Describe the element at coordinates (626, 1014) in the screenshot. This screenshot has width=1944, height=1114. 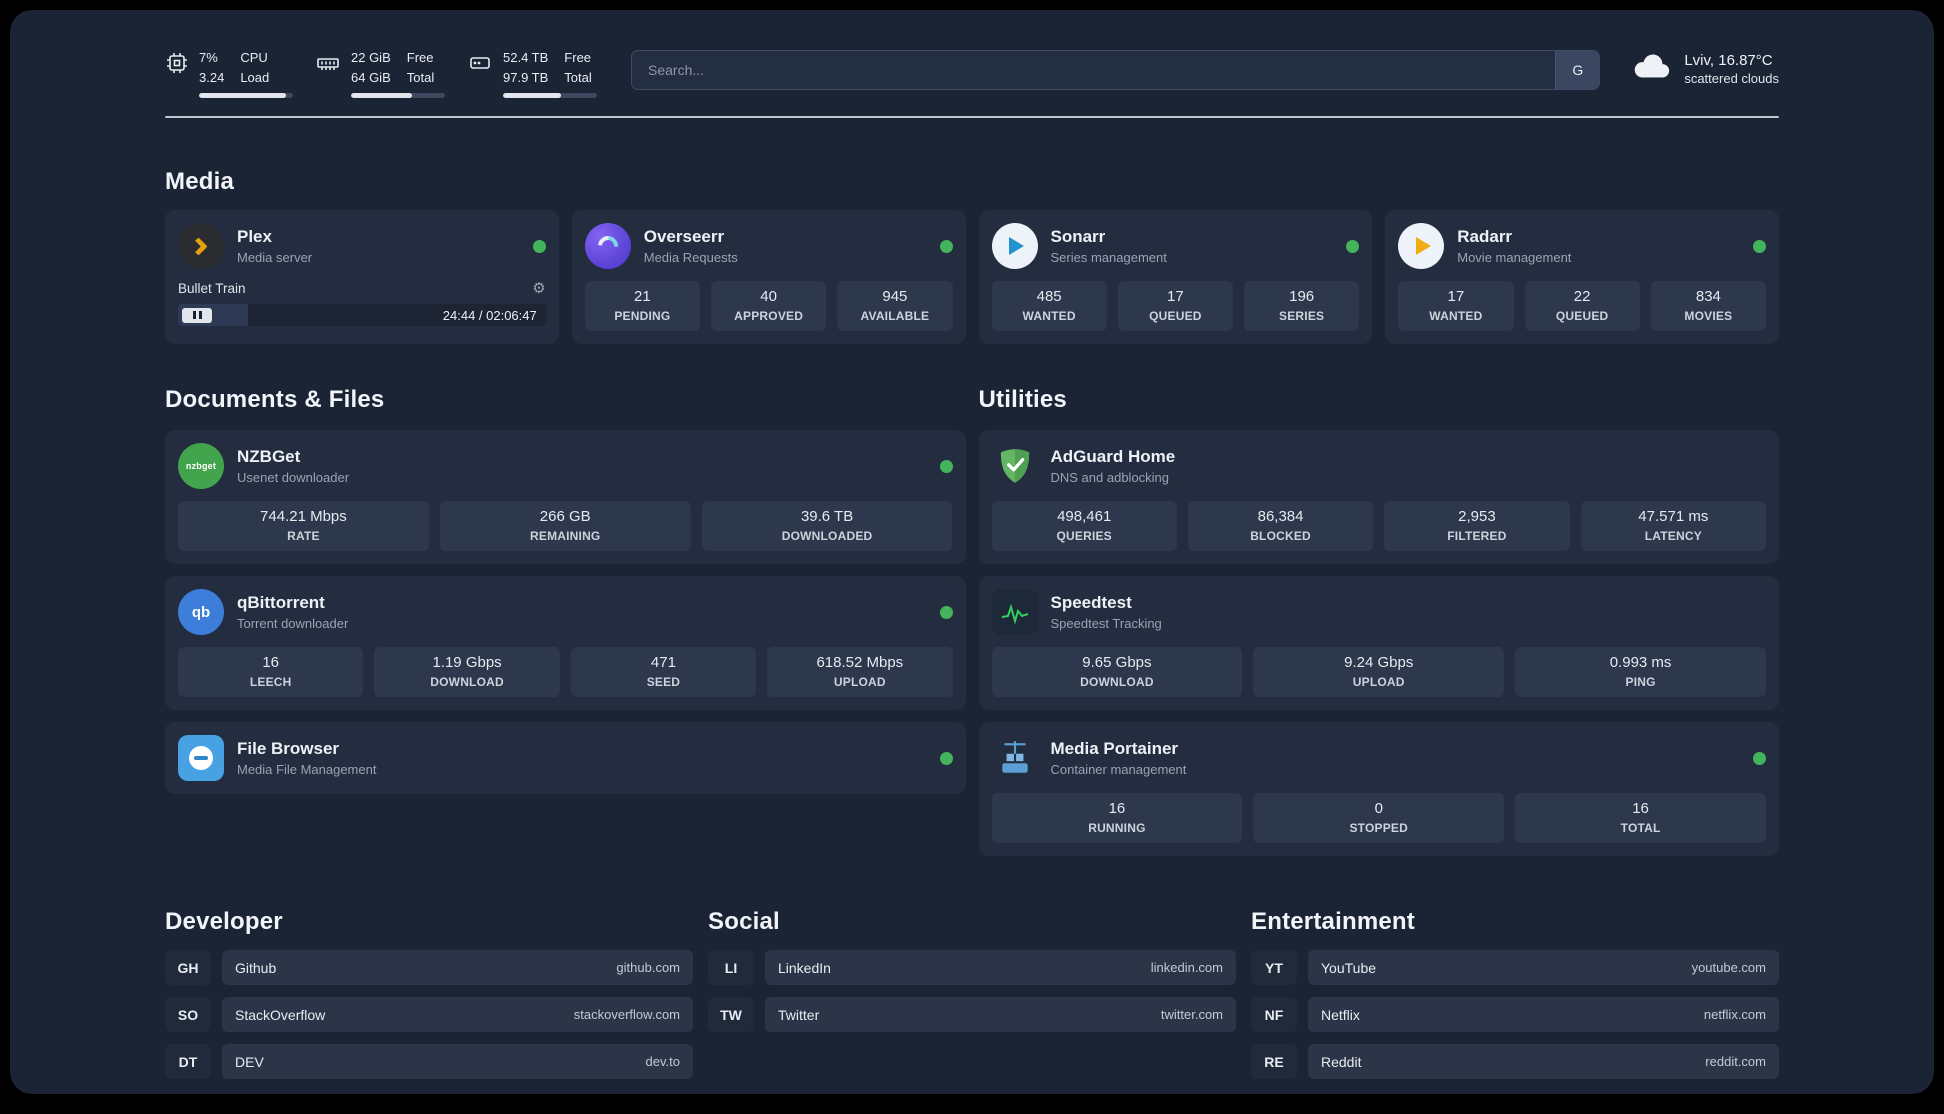
I see `bookmark-url: stackoverflow.com` at that location.